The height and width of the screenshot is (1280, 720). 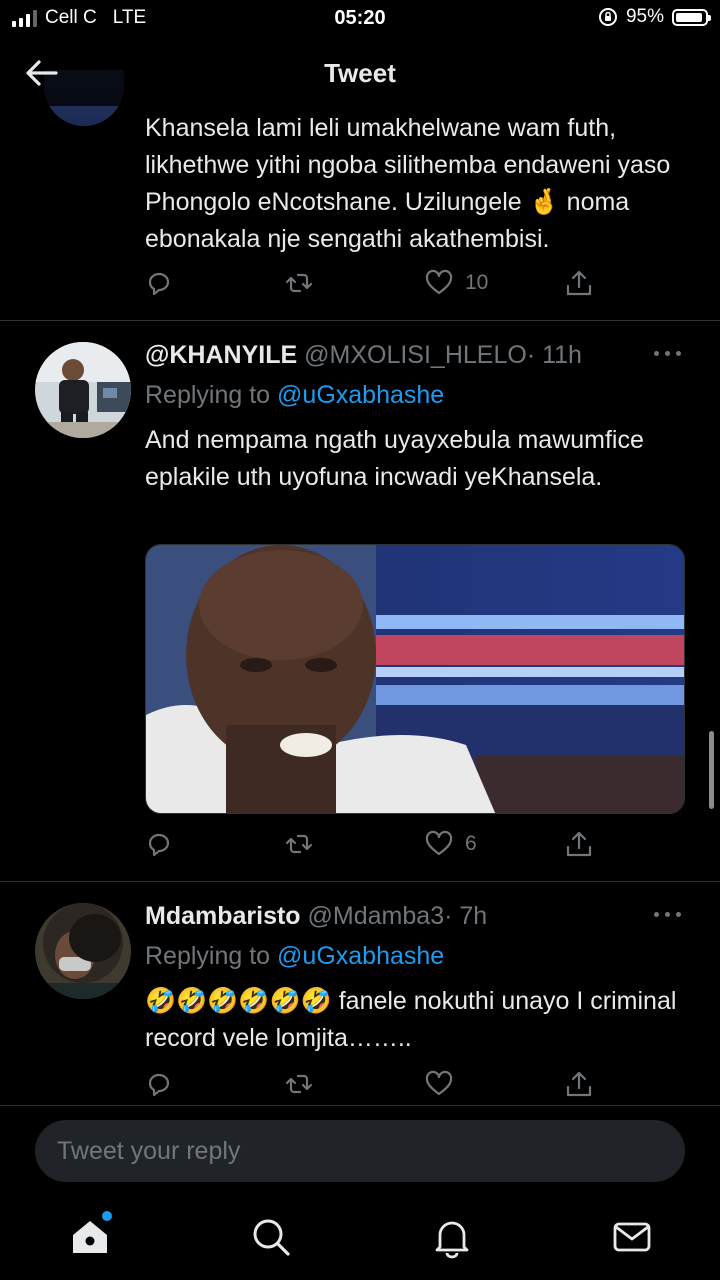 I want to click on tweet-actions: 6, so click(x=375, y=844).